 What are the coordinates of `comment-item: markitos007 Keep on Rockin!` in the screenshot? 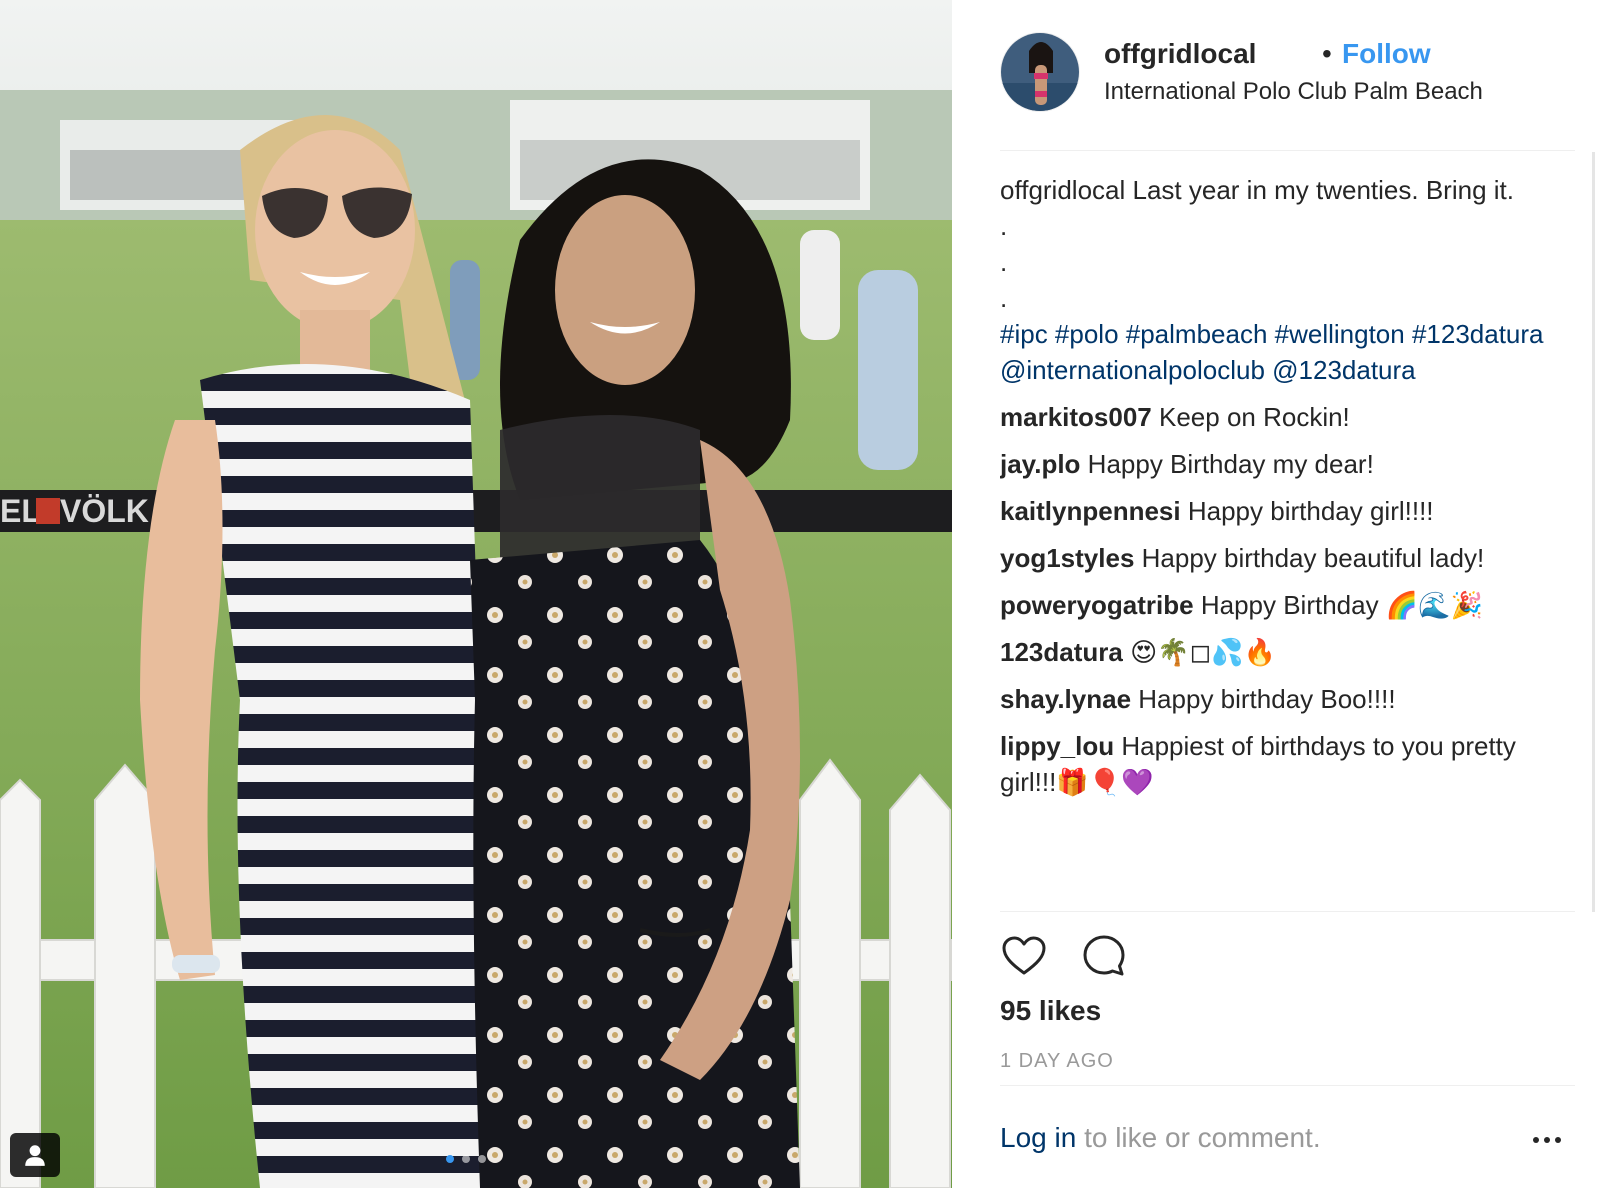 It's located at (1280, 417).